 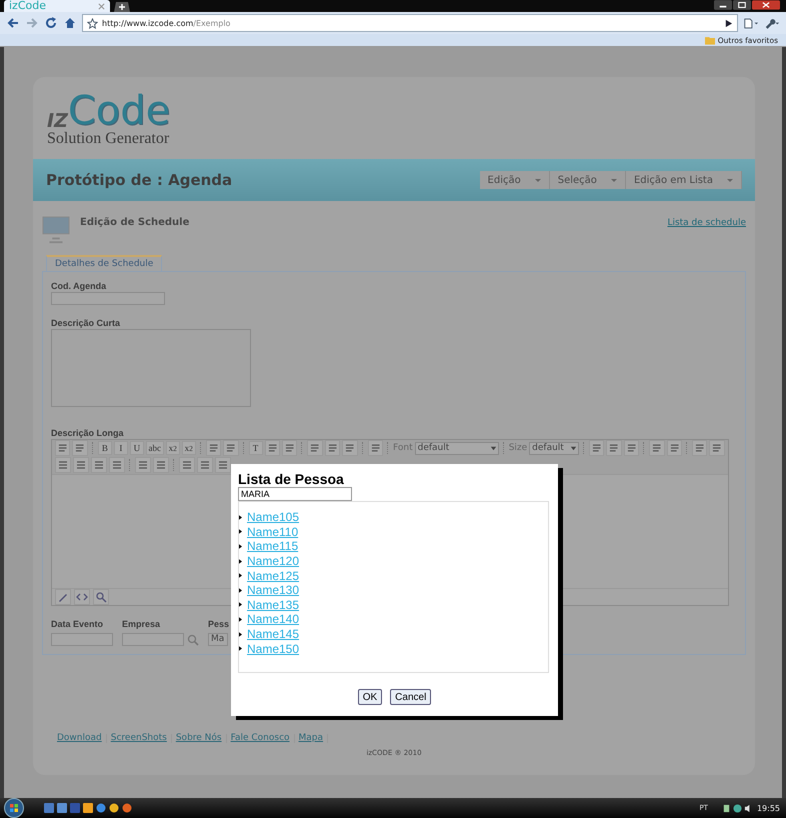 I want to click on menu-button: Seleção, so click(x=588, y=180).